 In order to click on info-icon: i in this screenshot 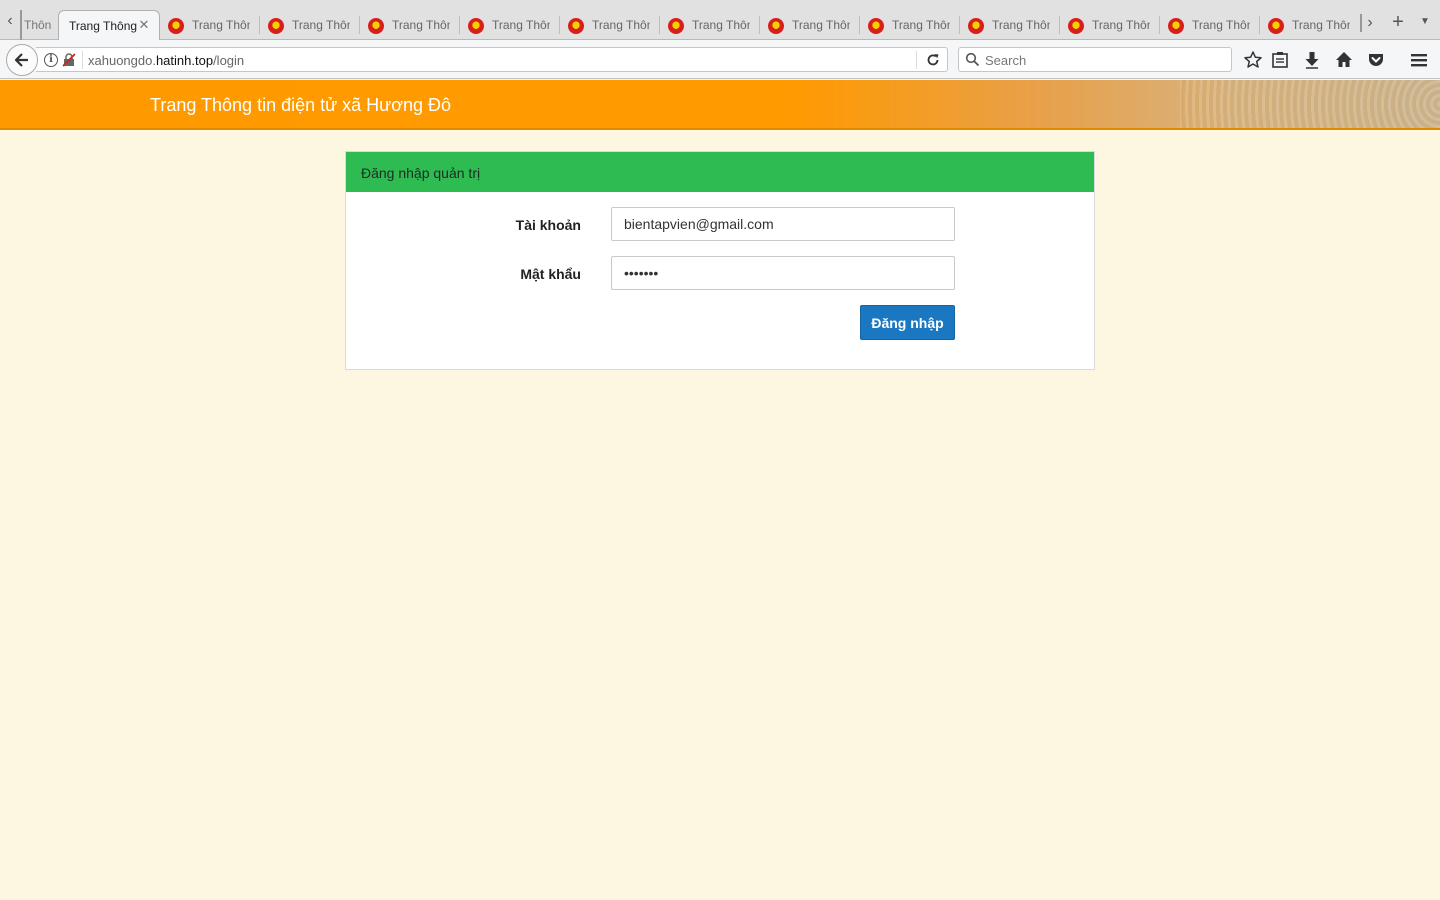, I will do `click(51, 60)`.